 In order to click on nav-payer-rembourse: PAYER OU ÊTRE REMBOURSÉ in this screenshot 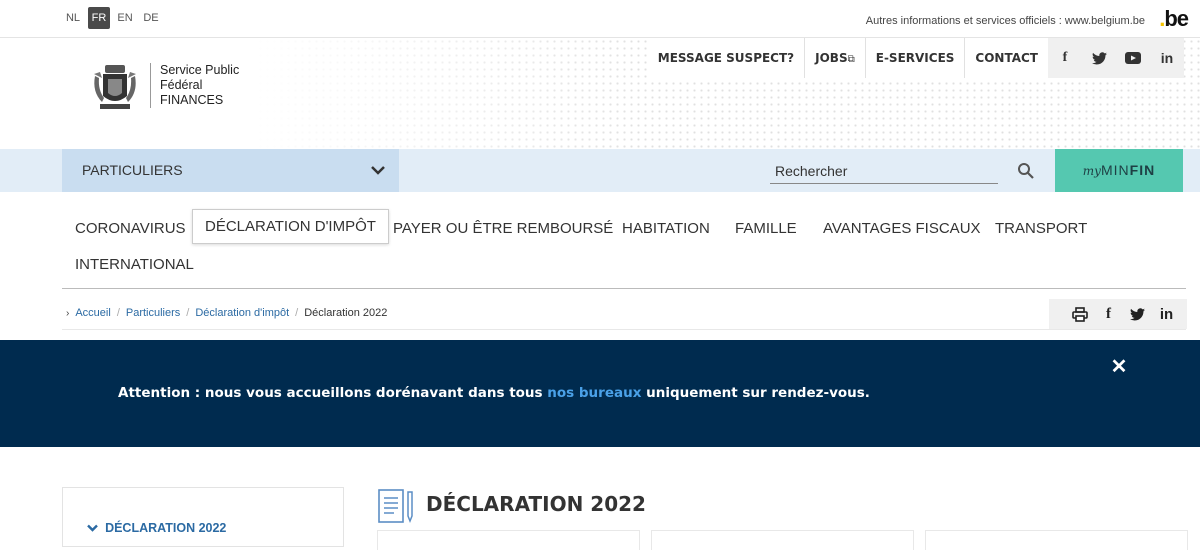, I will do `click(503, 228)`.